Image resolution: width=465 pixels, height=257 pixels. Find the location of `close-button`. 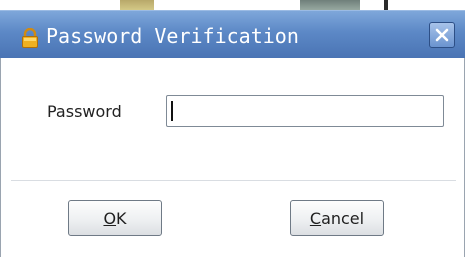

close-button is located at coordinates (442, 35).